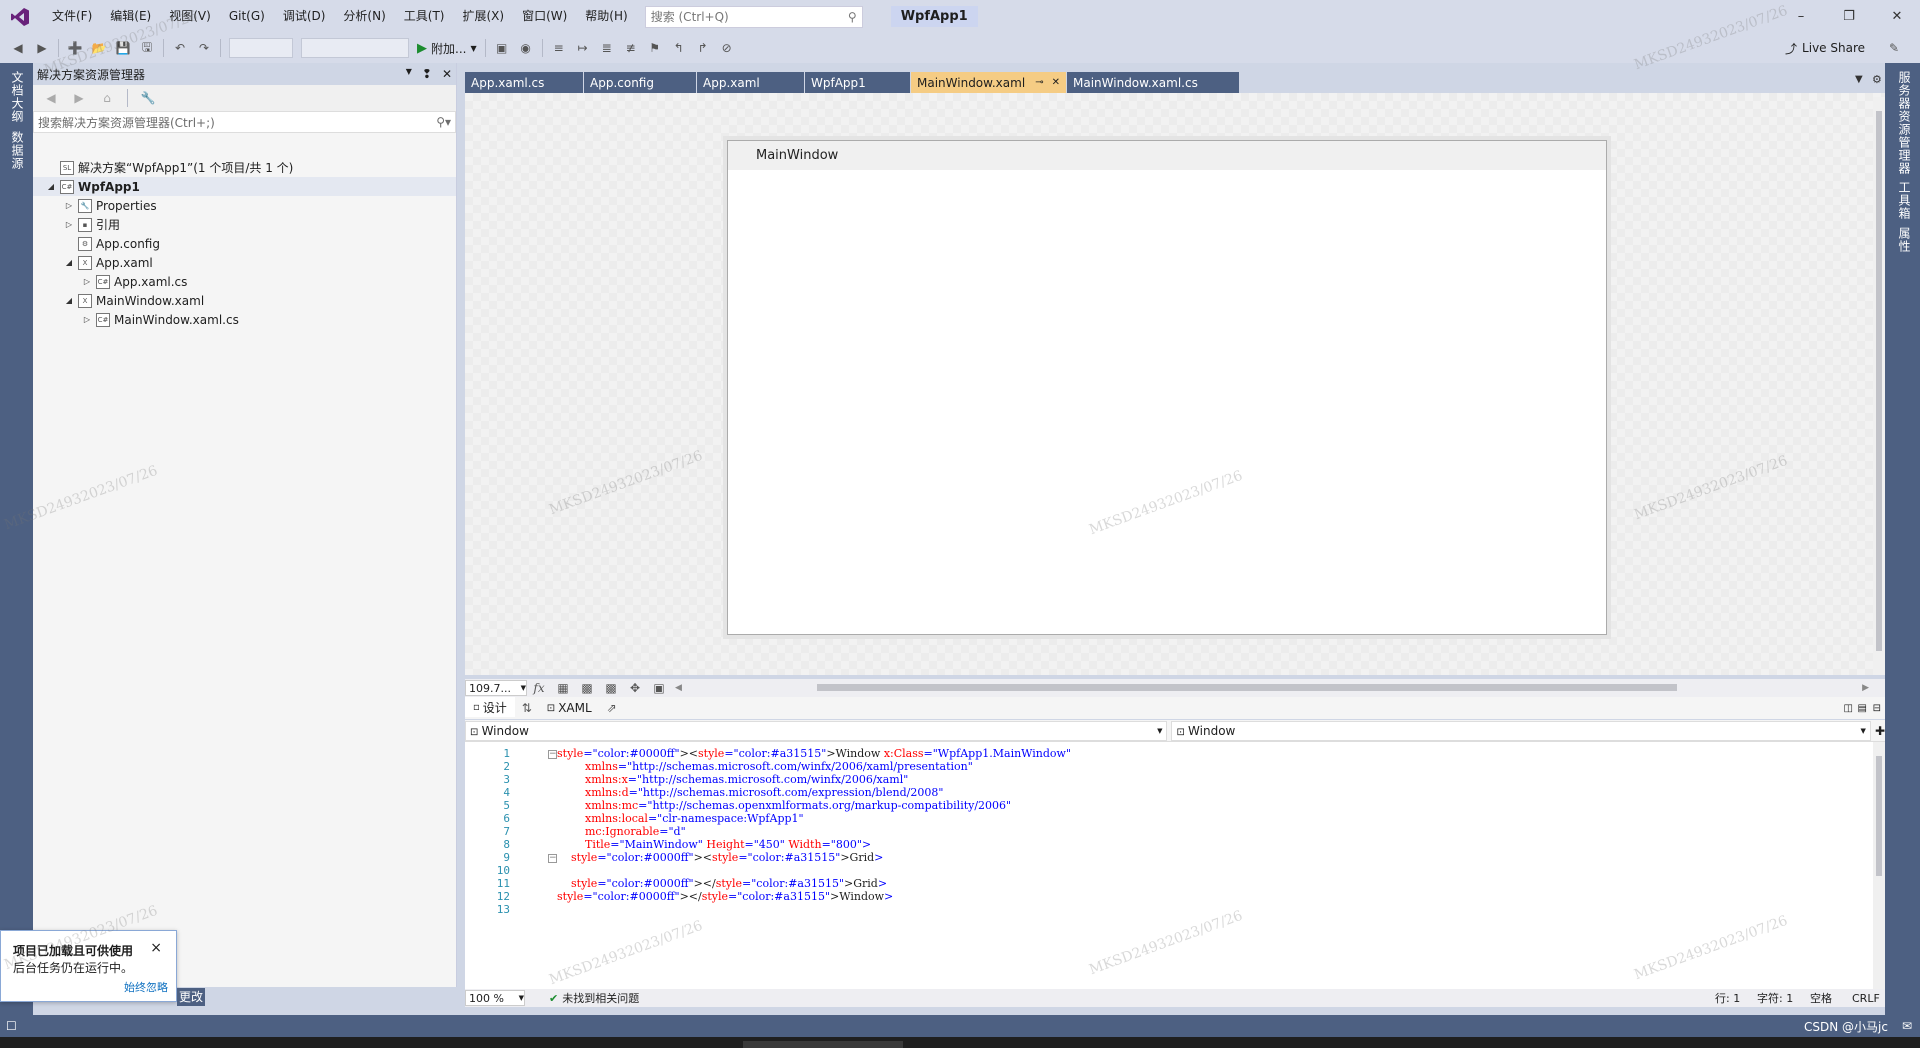 Image resolution: width=1920 pixels, height=1048 pixels. Describe the element at coordinates (703, 48) in the screenshot. I see `next-bookmark-icon: ↱` at that location.